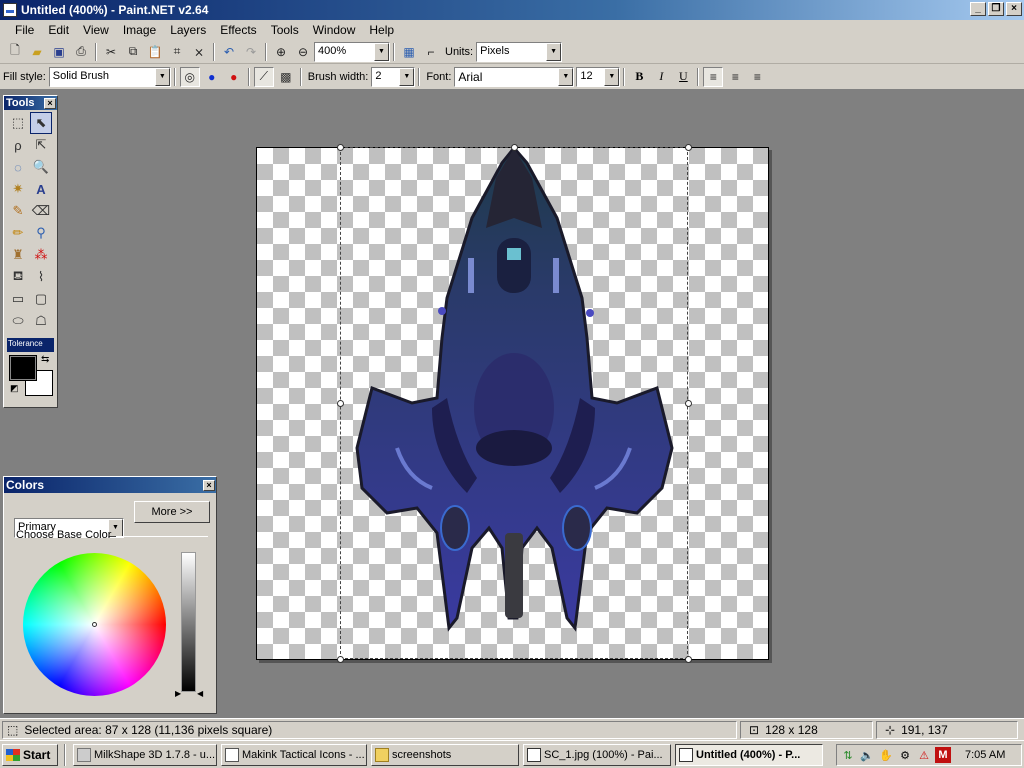 The width and height of the screenshot is (1024, 768). Describe the element at coordinates (393, 76) in the screenshot. I see `brush-width-select: 2 ▼` at that location.